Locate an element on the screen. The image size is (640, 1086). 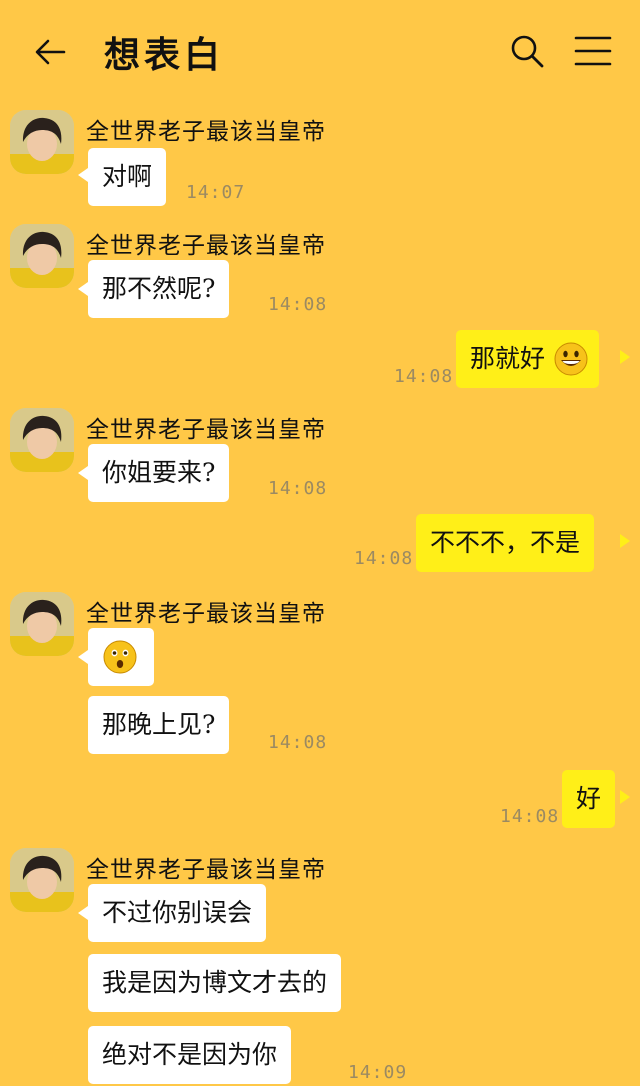
back-button is located at coordinates (50, 52).